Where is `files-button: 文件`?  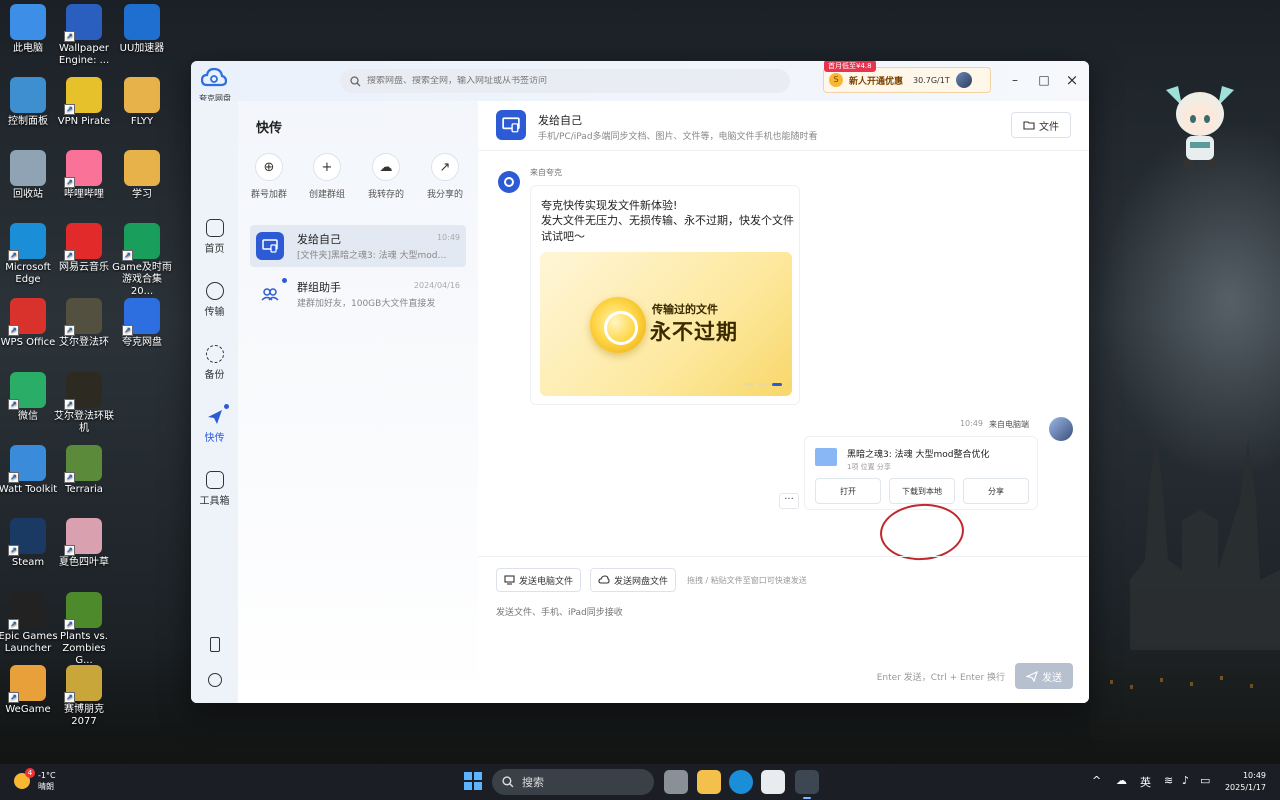
files-button: 文件 is located at coordinates (1041, 125).